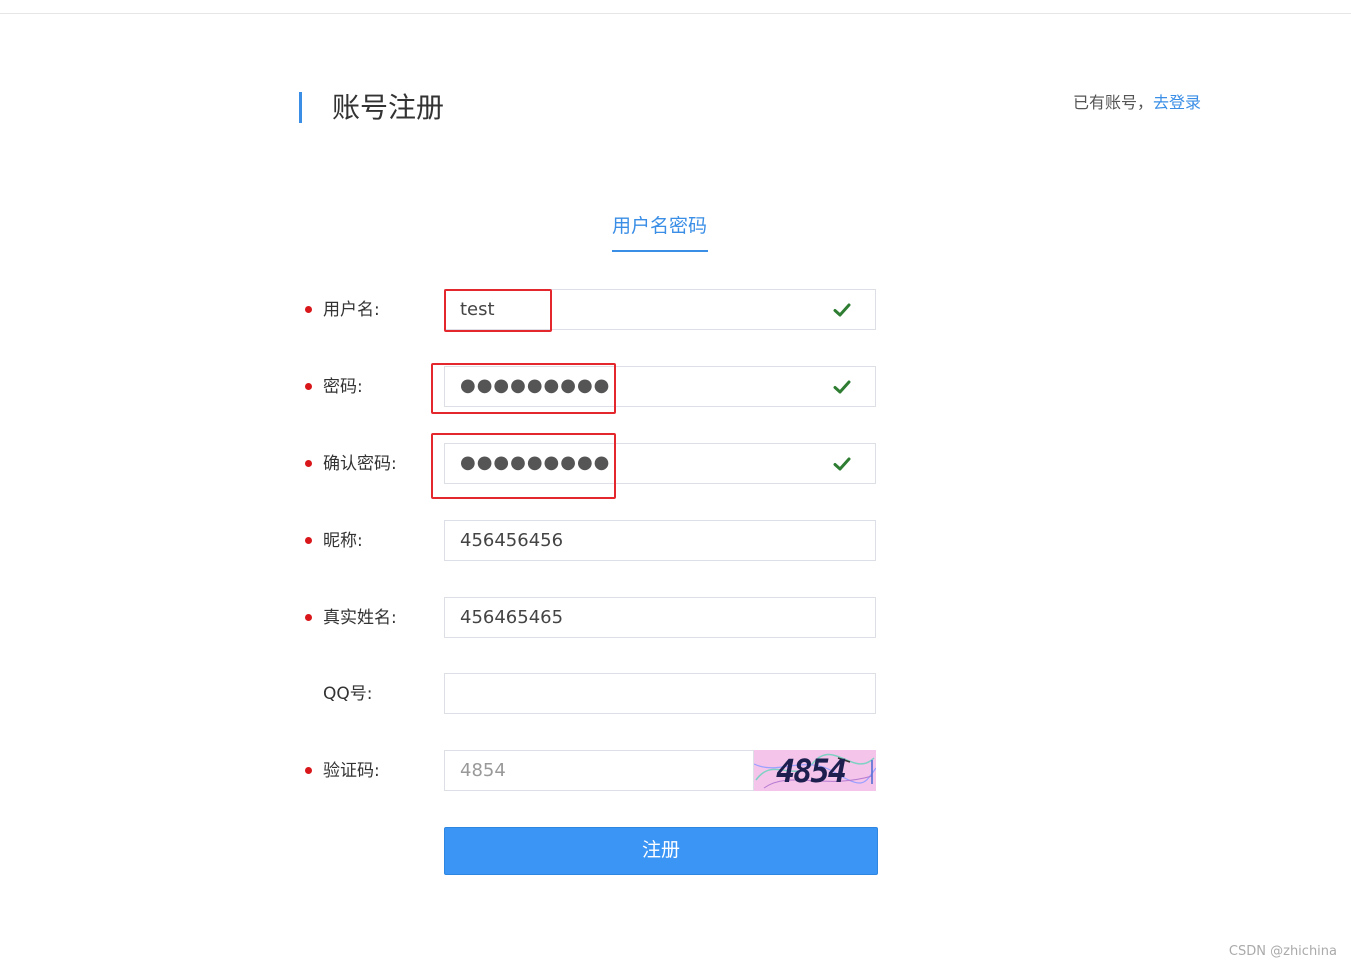 The width and height of the screenshot is (1351, 965). I want to click on login-hint: 已有账号，去登录, so click(1137, 103).